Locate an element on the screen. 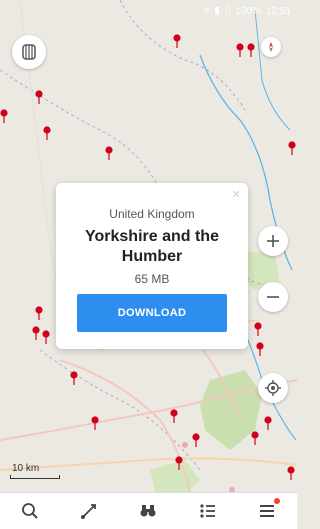 This screenshot has height=529, width=320. my-location-icon is located at coordinates (273, 388).